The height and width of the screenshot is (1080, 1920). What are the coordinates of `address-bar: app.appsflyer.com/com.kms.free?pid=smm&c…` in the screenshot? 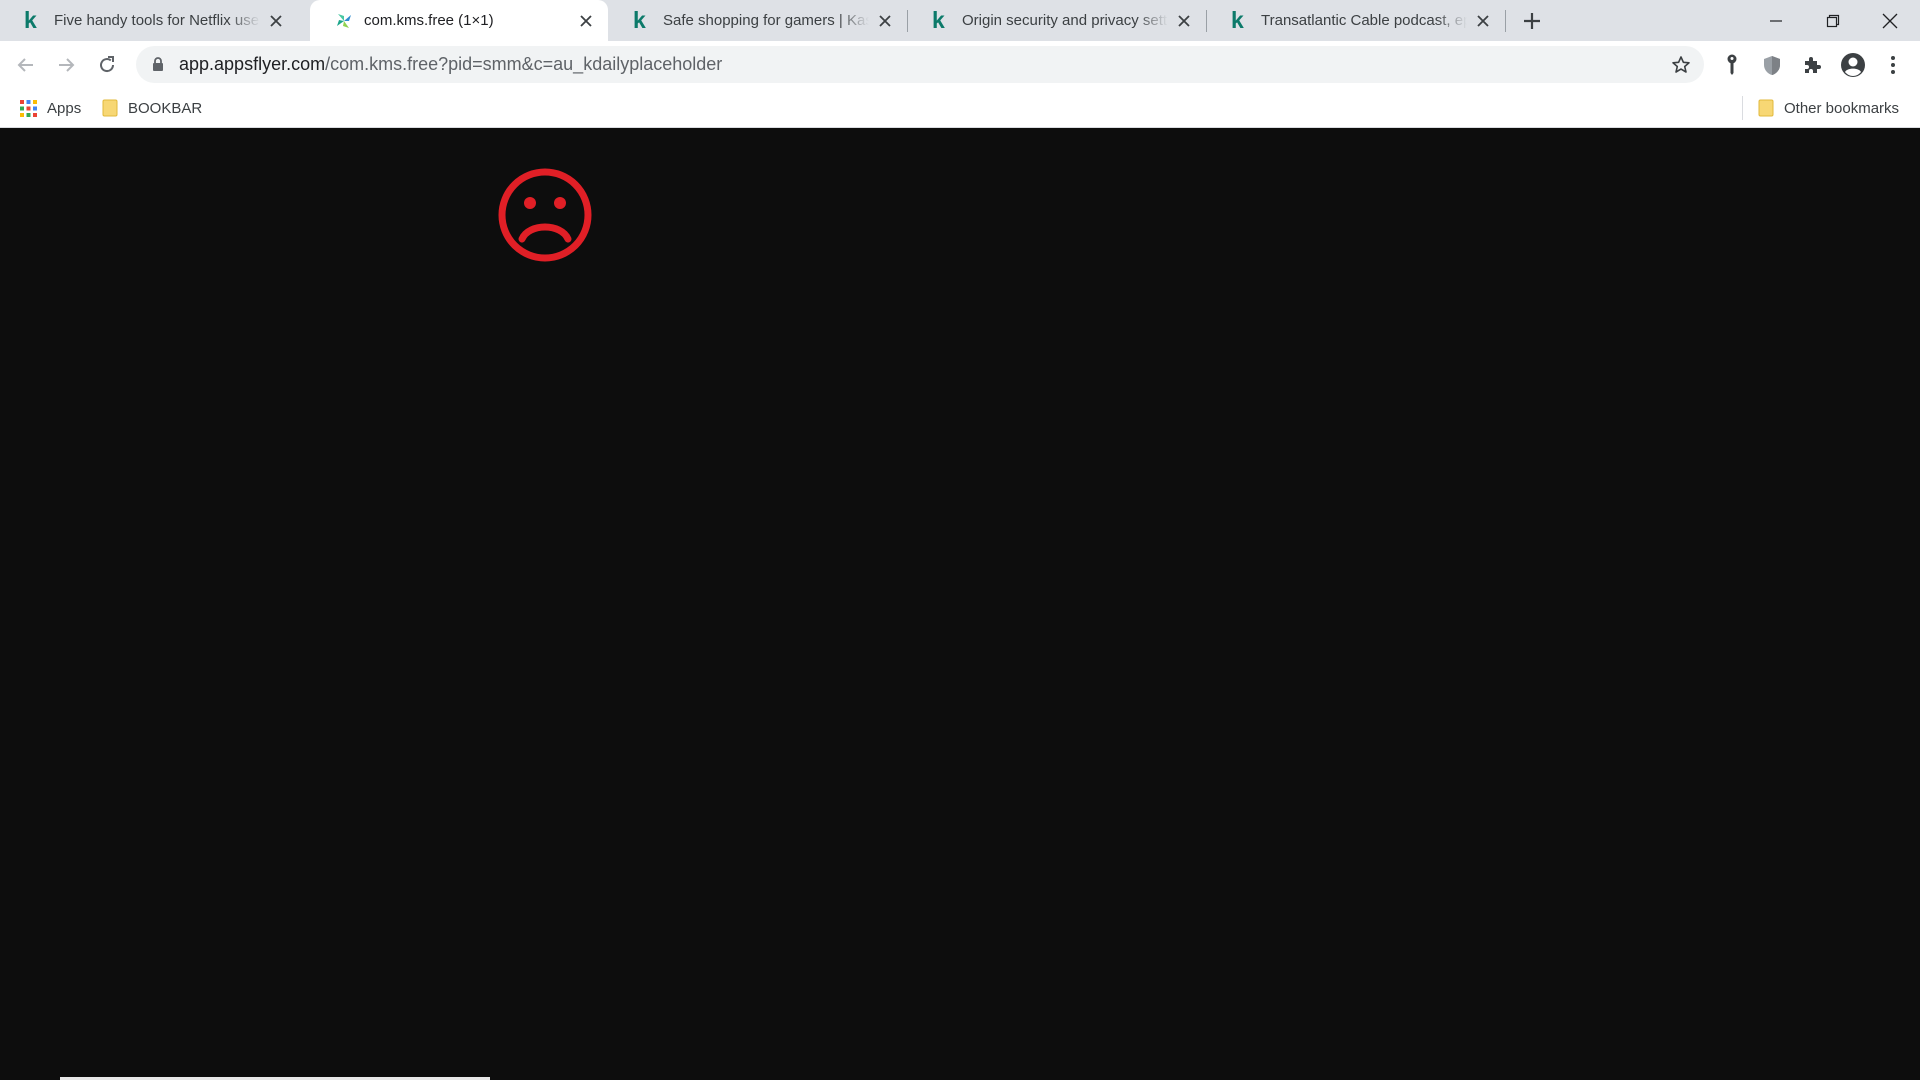 It's located at (920, 64).